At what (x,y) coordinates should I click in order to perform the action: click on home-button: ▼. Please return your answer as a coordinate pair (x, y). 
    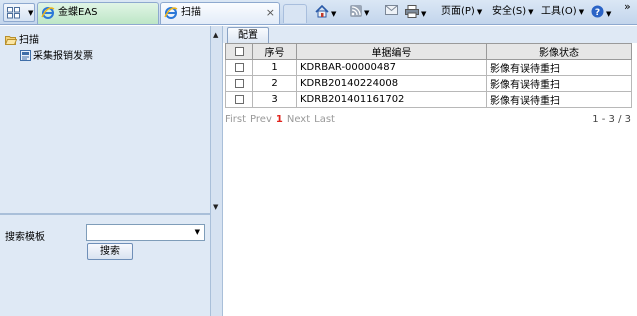
    Looking at the image, I should click on (326, 12).